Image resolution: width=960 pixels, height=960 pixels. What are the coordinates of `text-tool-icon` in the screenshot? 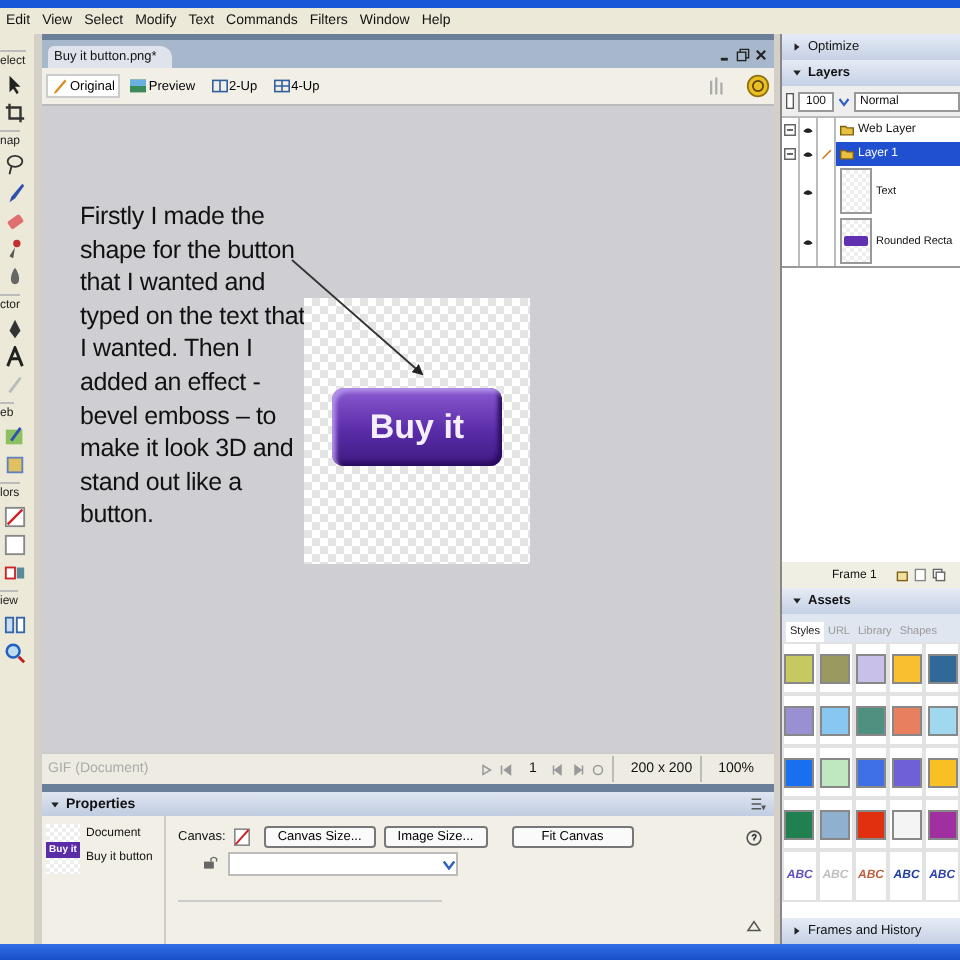 It's located at (15, 357).